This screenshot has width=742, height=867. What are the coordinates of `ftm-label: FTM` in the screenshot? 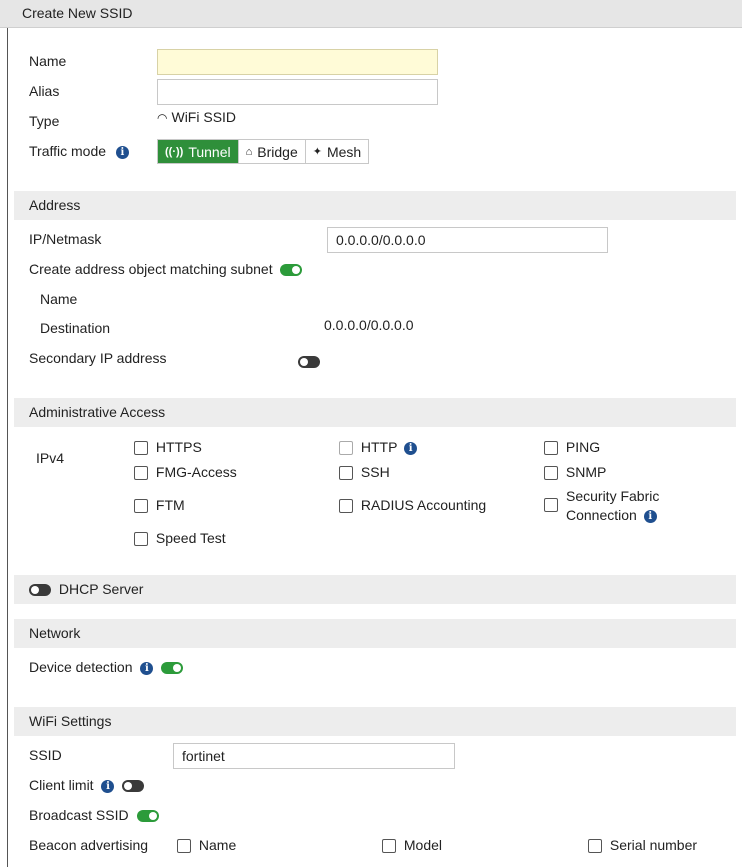 It's located at (170, 505).